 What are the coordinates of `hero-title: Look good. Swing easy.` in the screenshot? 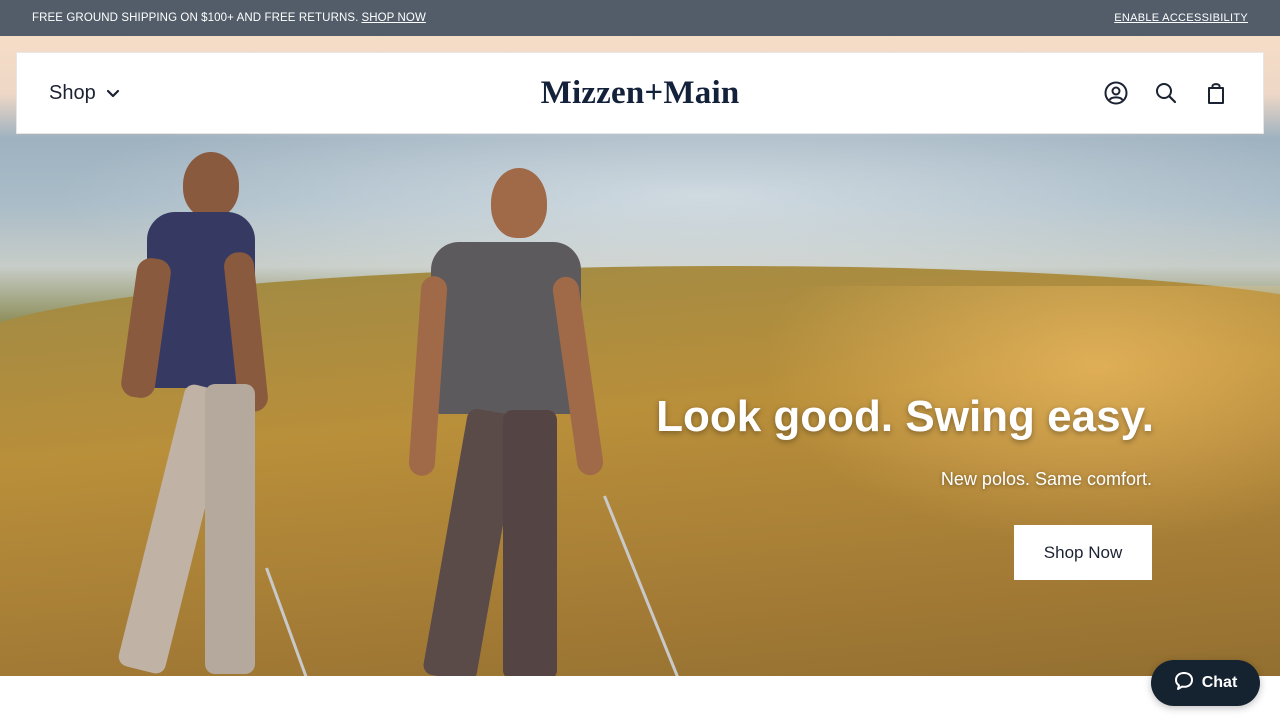 It's located at (905, 416).